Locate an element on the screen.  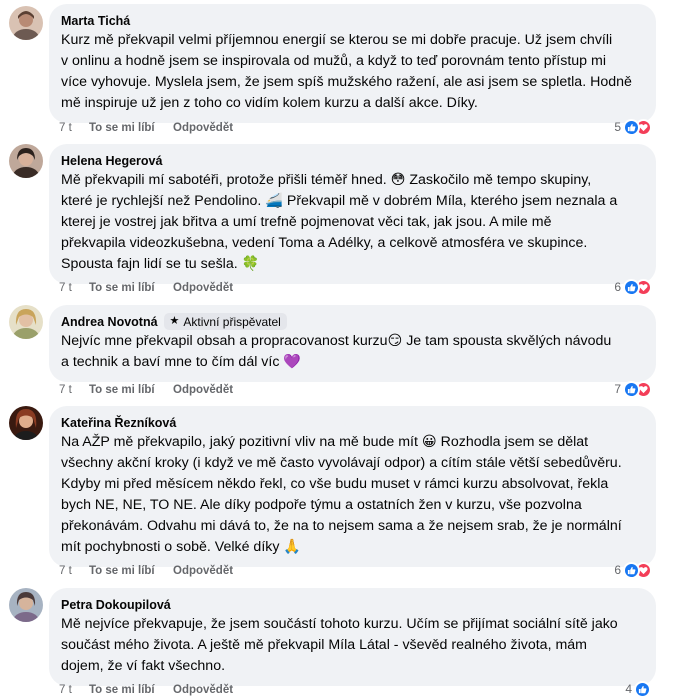
reaction-count: 7 is located at coordinates (617, 389).